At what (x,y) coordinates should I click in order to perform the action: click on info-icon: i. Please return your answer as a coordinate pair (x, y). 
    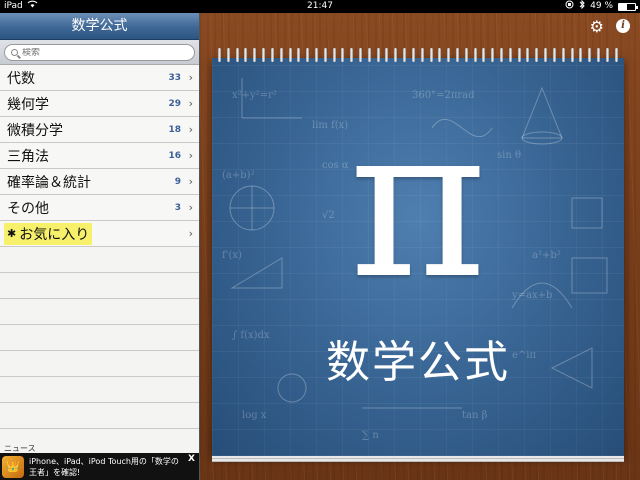
    Looking at the image, I should click on (623, 26).